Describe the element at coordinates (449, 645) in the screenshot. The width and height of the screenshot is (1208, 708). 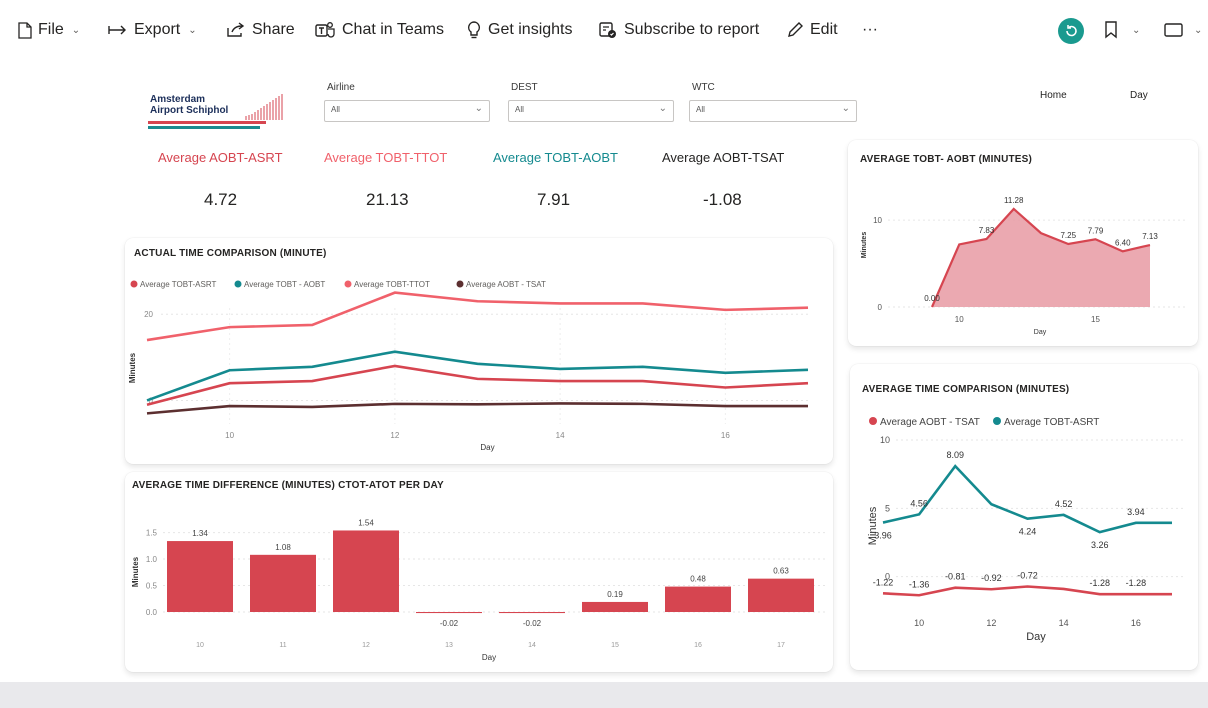
I see `x-tick-label: 13` at that location.